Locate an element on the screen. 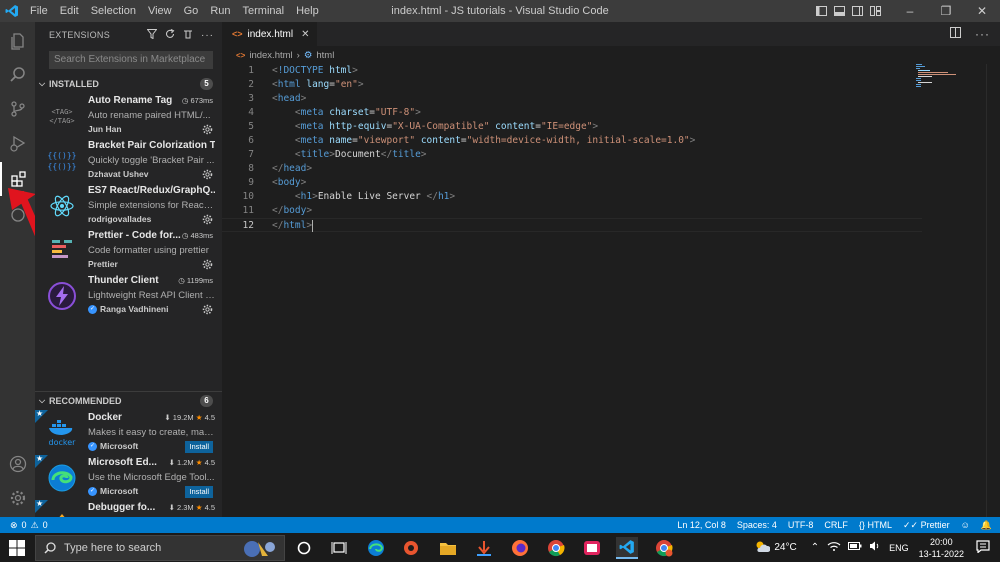 The height and width of the screenshot is (562, 1000). edge-browser-icon is located at coordinates (376, 548).